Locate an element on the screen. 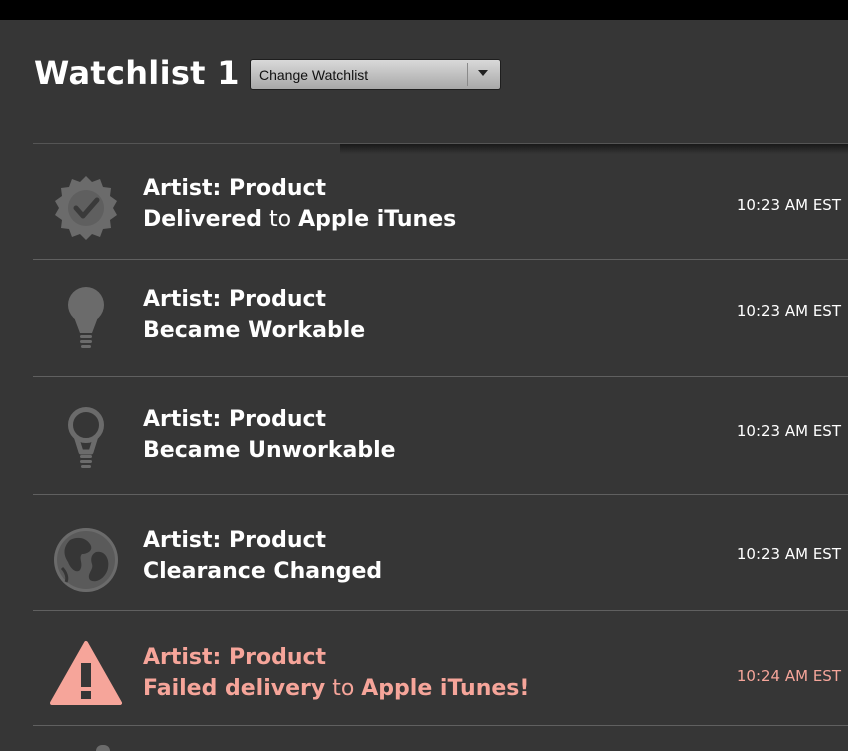  status-text: Clearance Changed is located at coordinates (263, 571).